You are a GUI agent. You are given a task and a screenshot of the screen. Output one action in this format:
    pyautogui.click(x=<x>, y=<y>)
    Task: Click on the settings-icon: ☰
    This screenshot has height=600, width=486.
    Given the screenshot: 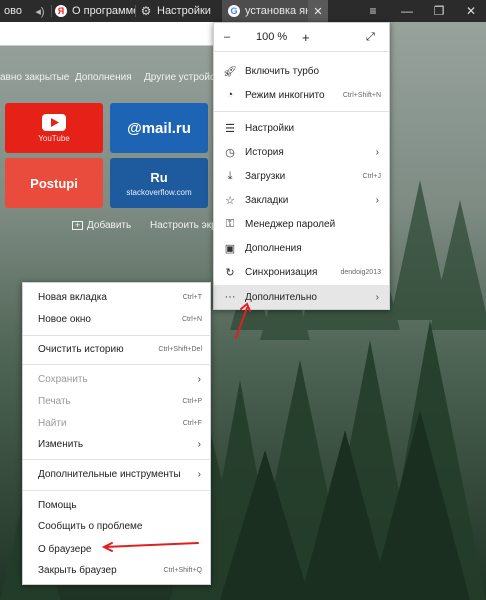 What is the action you would take?
    pyautogui.click(x=230, y=128)
    